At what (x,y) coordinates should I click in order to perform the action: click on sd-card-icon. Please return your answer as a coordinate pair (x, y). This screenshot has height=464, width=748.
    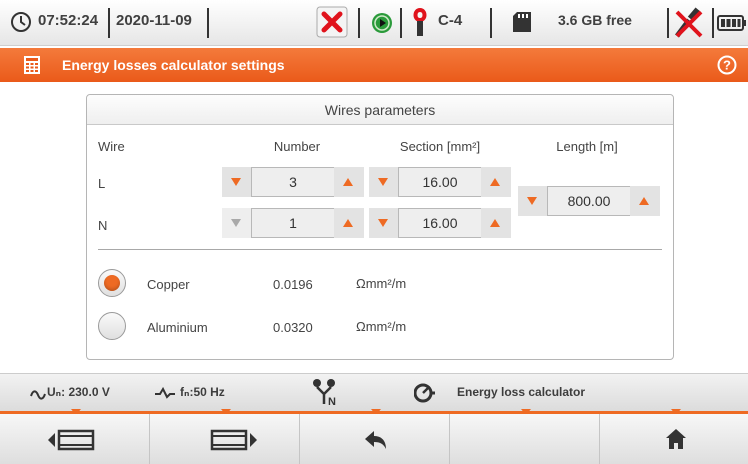
    Looking at the image, I should click on (522, 24).